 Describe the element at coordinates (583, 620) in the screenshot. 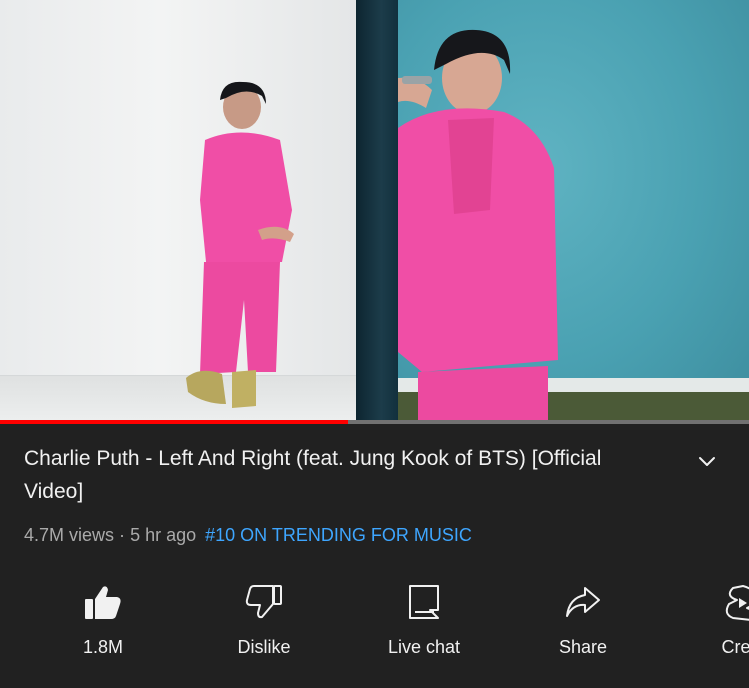

I see `share-button: Share` at that location.